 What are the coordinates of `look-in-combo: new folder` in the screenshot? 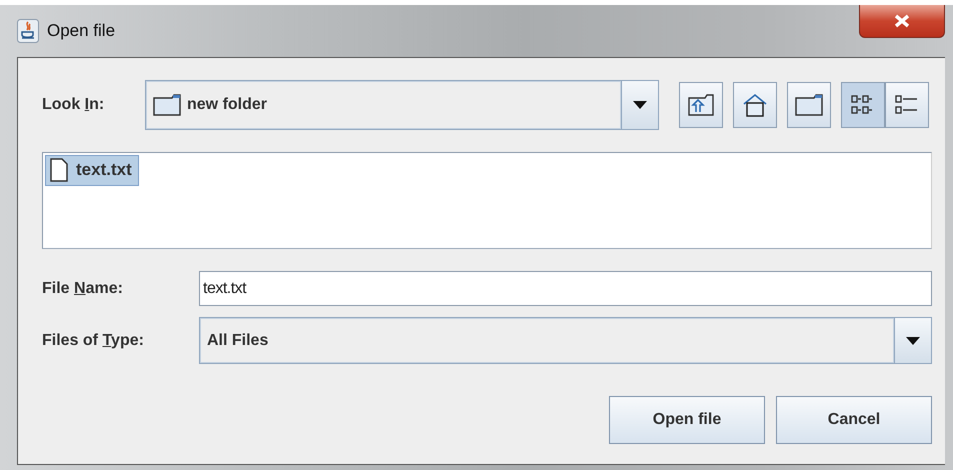 It's located at (402, 105).